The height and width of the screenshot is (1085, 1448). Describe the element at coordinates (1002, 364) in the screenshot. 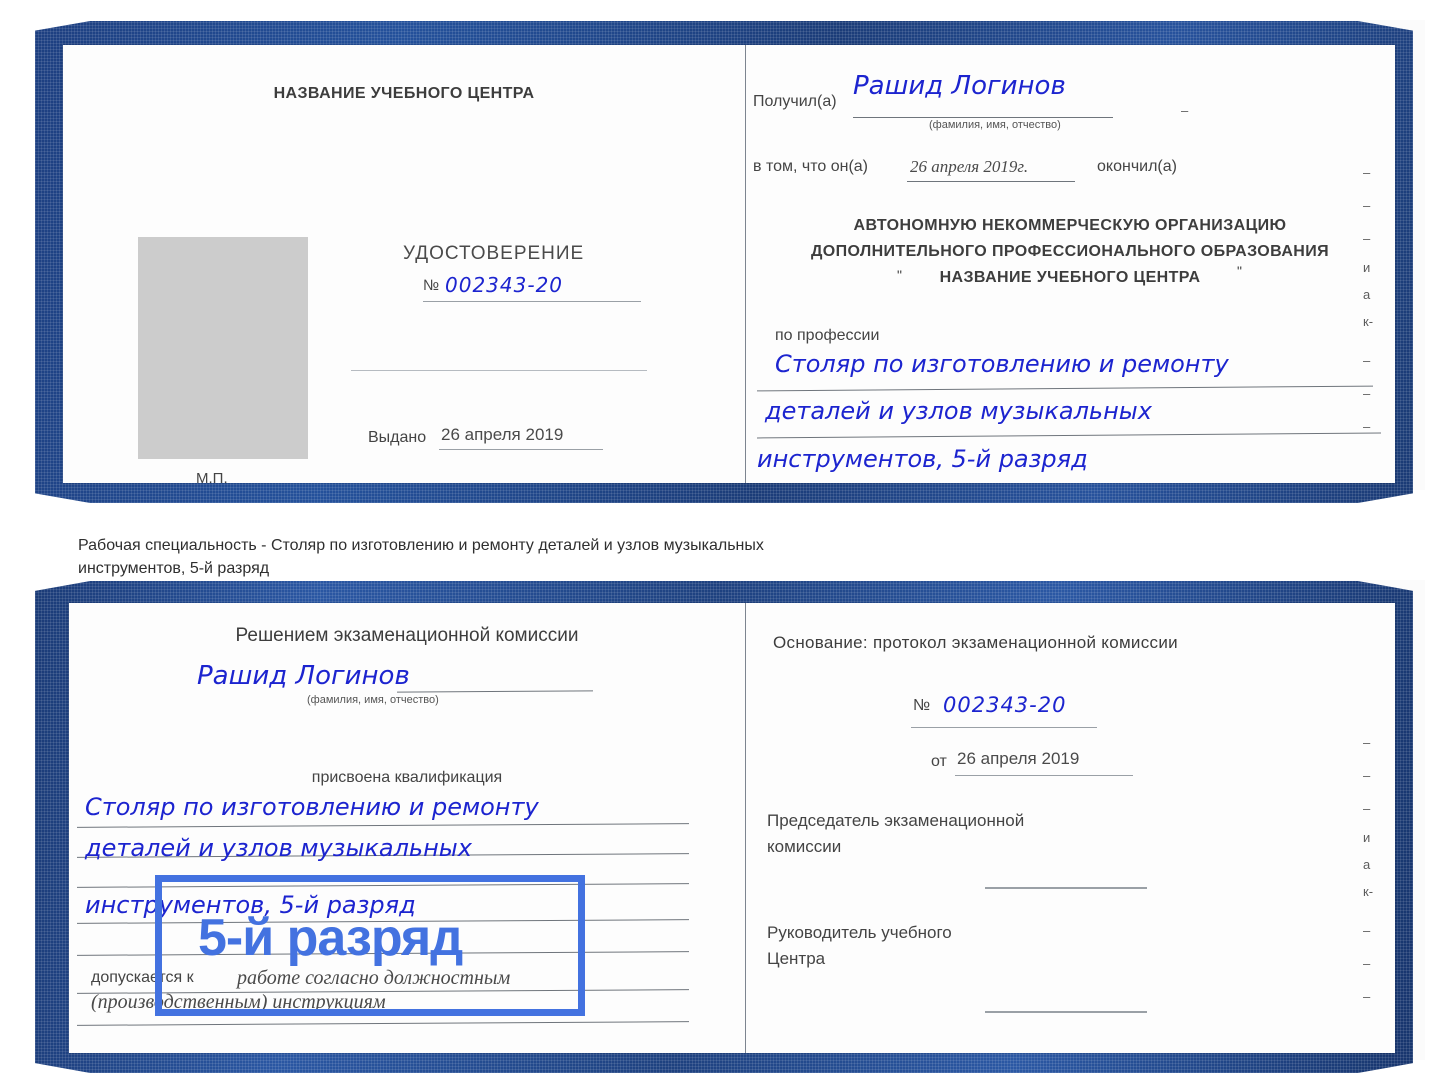

I see `profession-line-1: Столяр по изготовлению и ремонту` at that location.